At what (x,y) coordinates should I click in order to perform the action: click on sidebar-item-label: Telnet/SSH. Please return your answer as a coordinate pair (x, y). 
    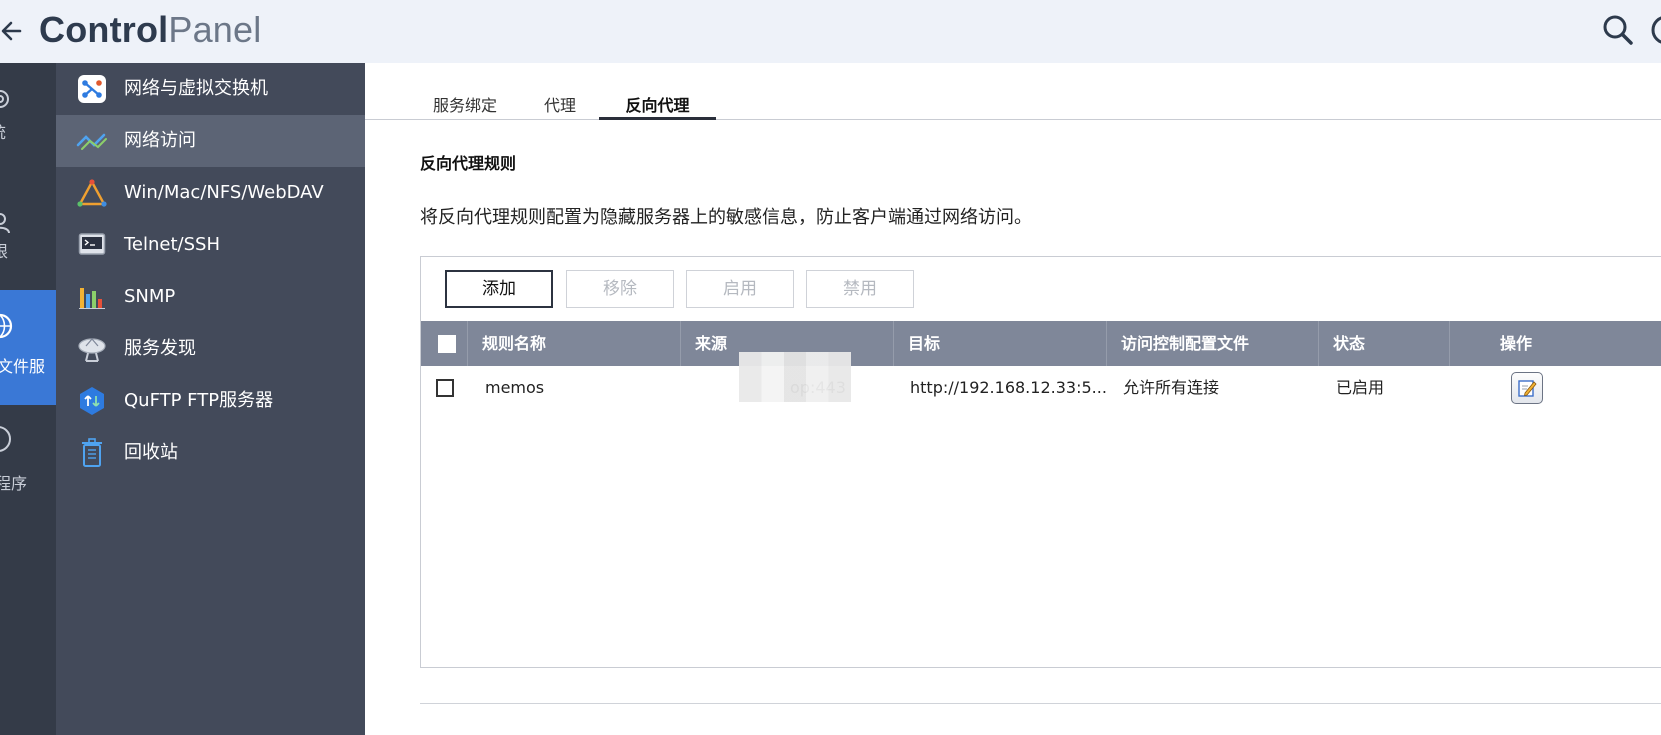
    Looking at the image, I should click on (172, 244).